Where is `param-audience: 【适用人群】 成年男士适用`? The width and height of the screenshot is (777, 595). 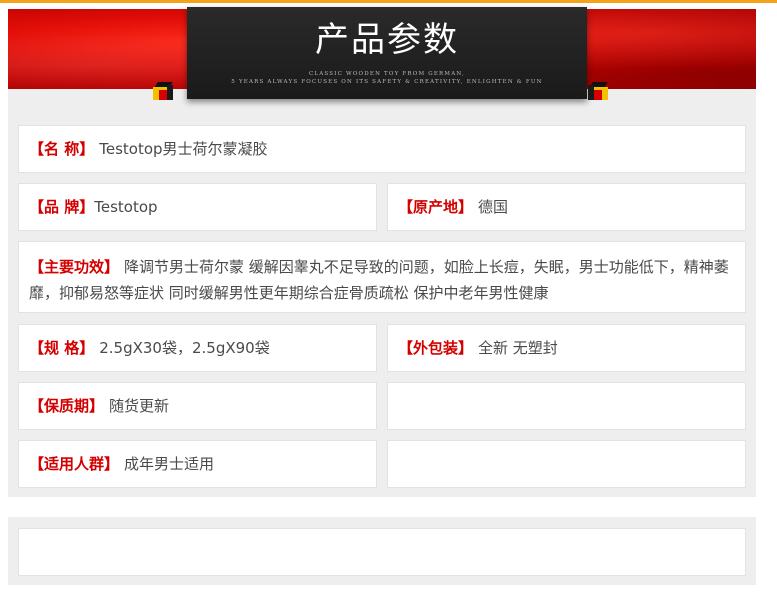
param-audience: 【适用人群】 成年男士适用 is located at coordinates (197, 464).